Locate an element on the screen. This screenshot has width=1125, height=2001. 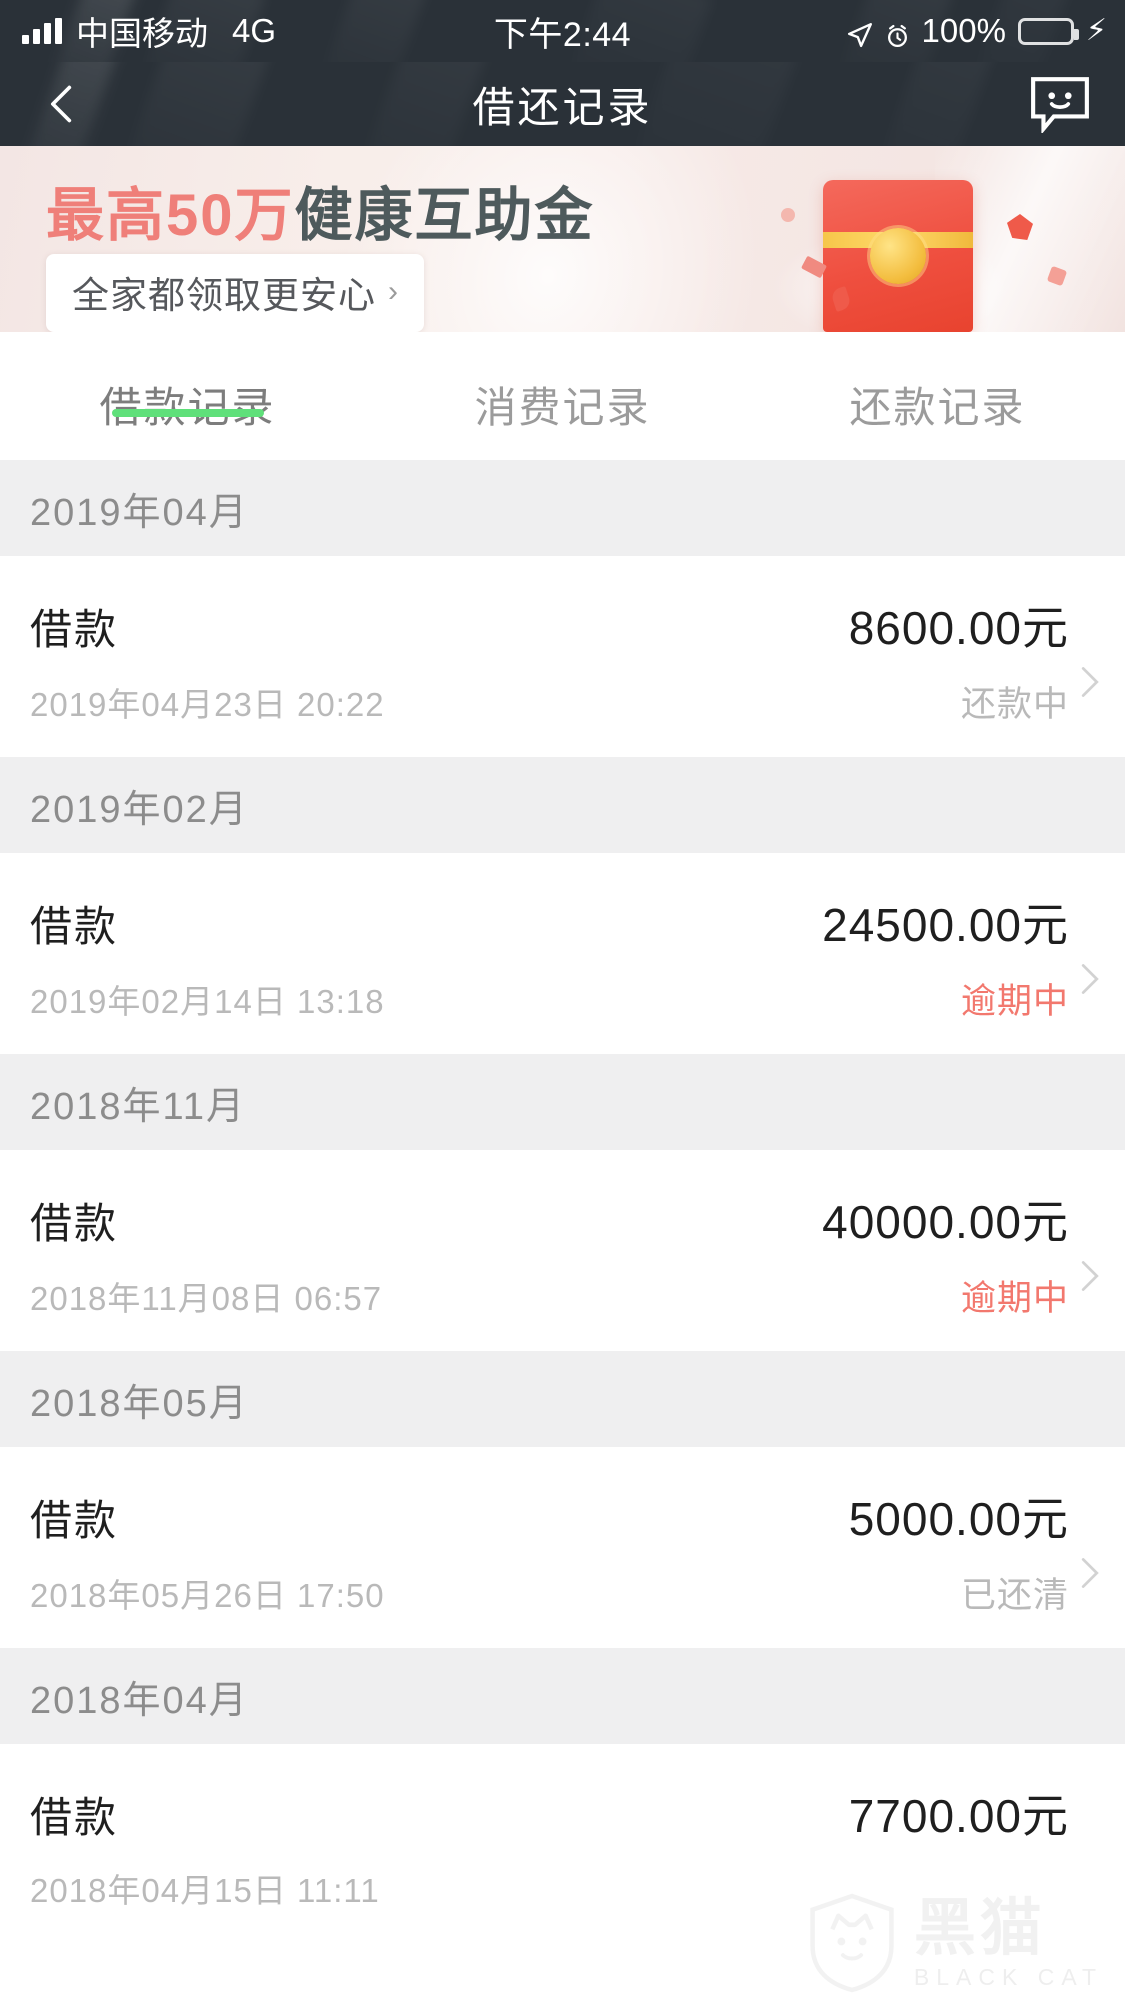
table-row: 借款 8600.00元 2019年04月23日 20:22 还款中 is located at coordinates (562, 656).